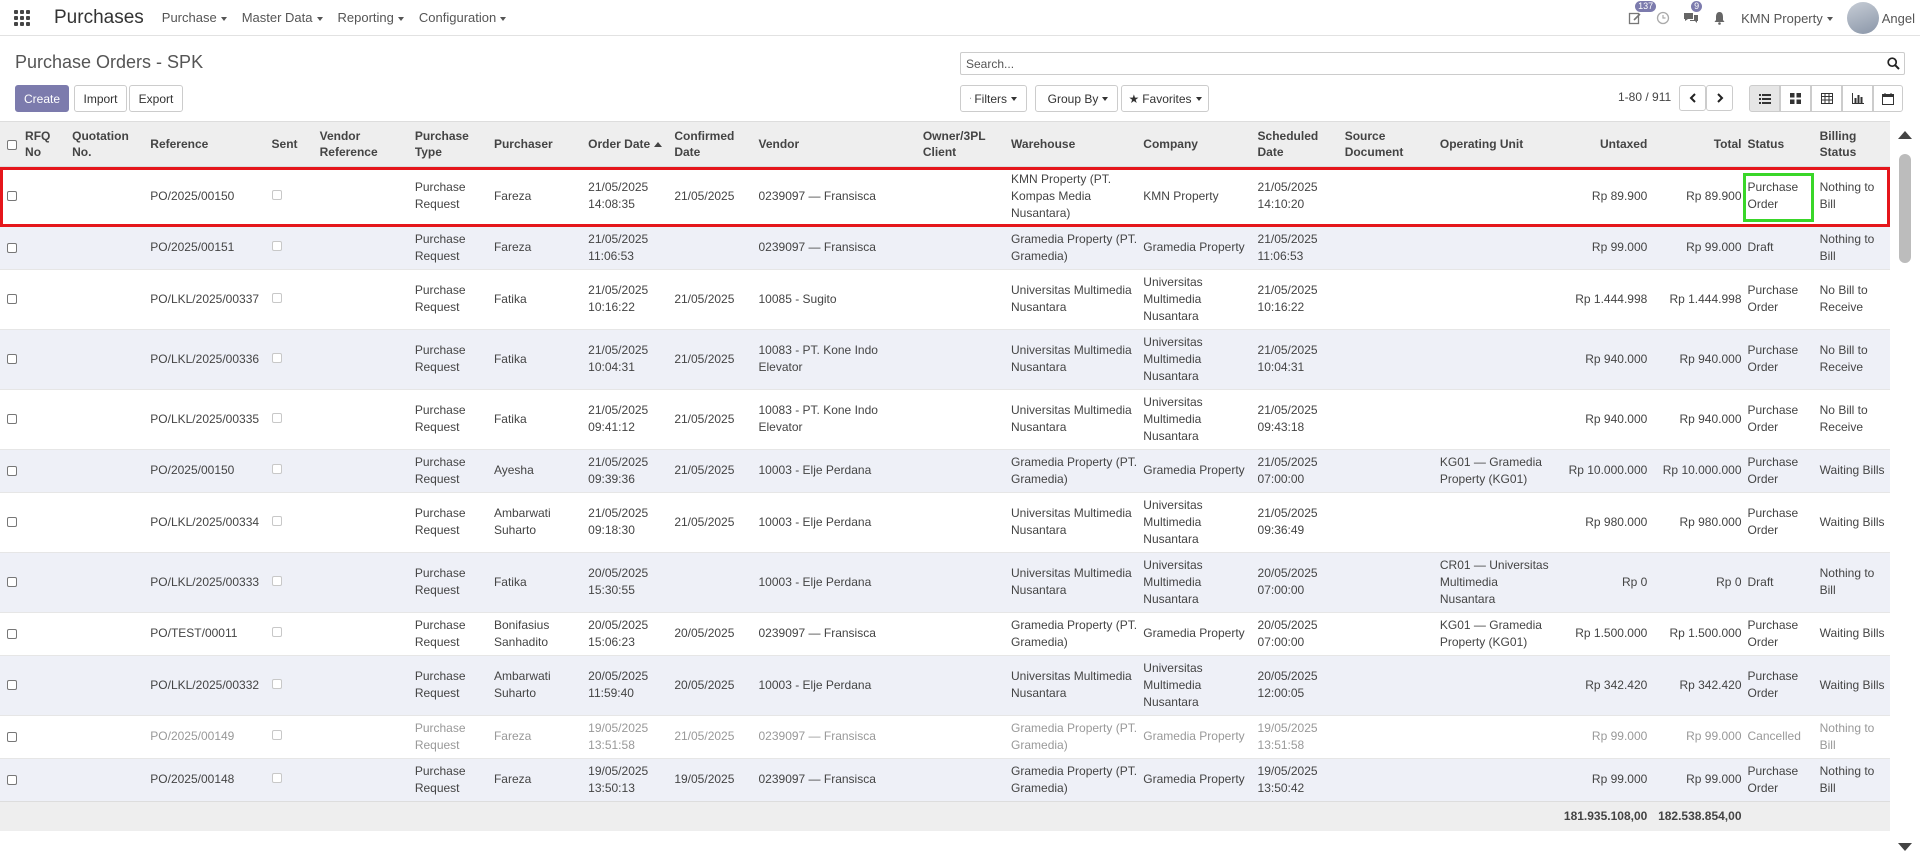 The image size is (1920, 859). Describe the element at coordinates (108, 144) in the screenshot. I see `col-quotation-no: Quotation No.` at that location.